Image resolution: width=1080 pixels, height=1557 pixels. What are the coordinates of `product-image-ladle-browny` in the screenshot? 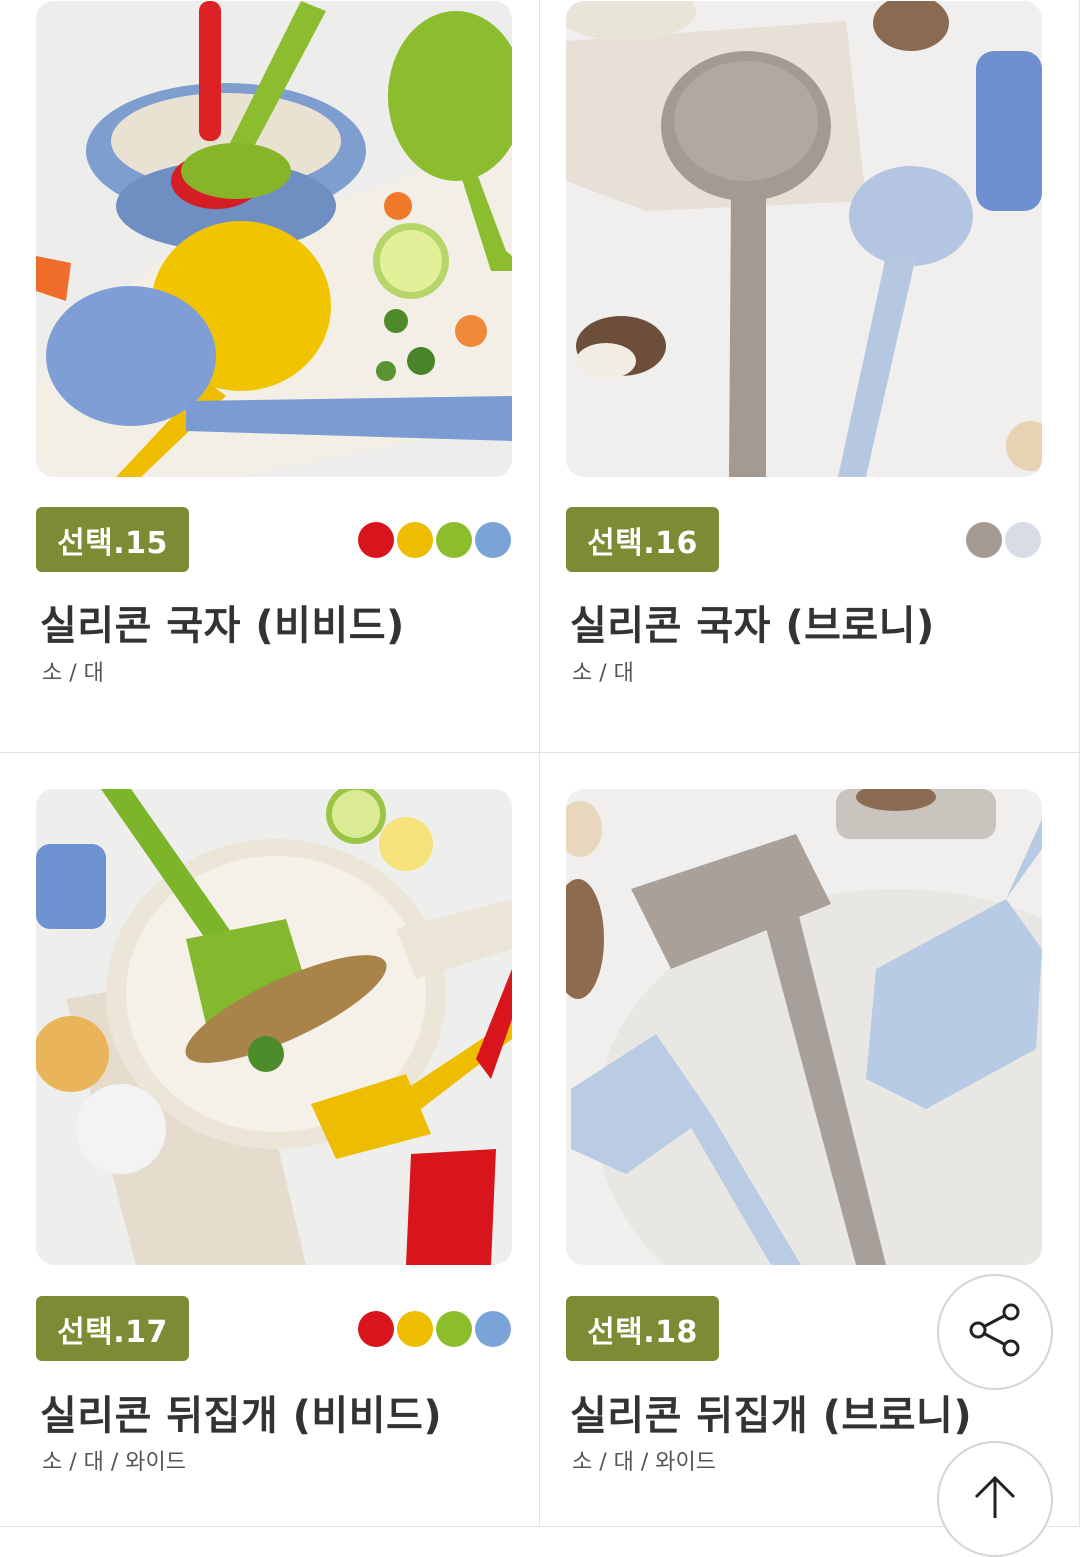 It's located at (804, 239).